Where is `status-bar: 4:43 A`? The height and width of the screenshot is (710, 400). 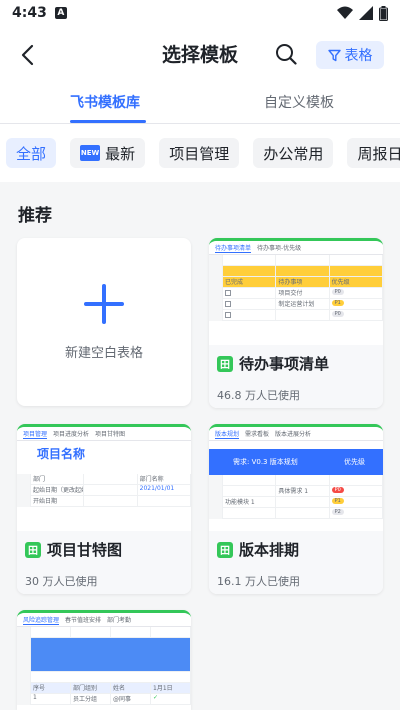 status-bar: 4:43 A is located at coordinates (200, 13).